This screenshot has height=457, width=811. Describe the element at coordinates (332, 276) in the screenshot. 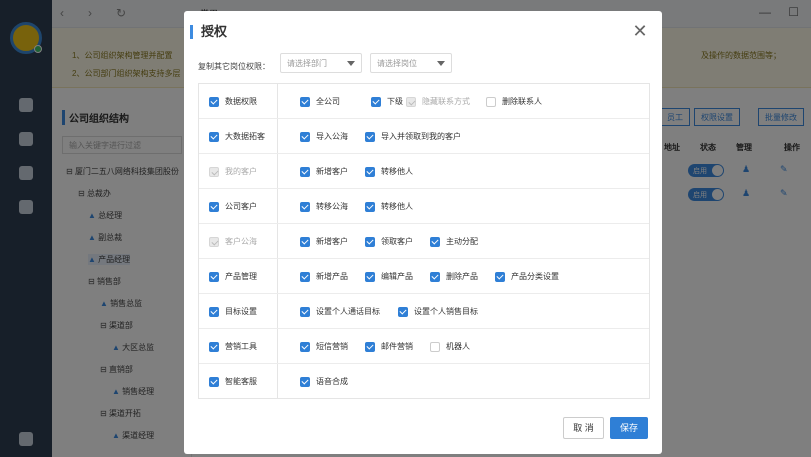

I see `permission-item-label: 新增产品` at that location.